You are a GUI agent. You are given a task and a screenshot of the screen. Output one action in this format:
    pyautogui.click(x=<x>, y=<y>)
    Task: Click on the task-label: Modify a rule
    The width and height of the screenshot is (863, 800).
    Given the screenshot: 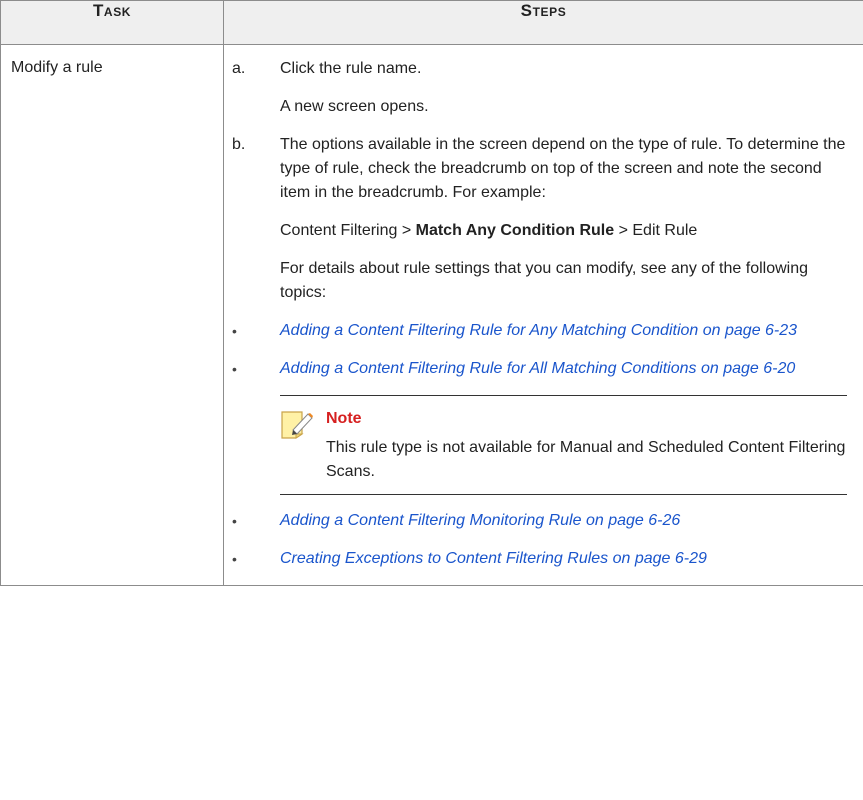 What is the action you would take?
    pyautogui.click(x=57, y=67)
    